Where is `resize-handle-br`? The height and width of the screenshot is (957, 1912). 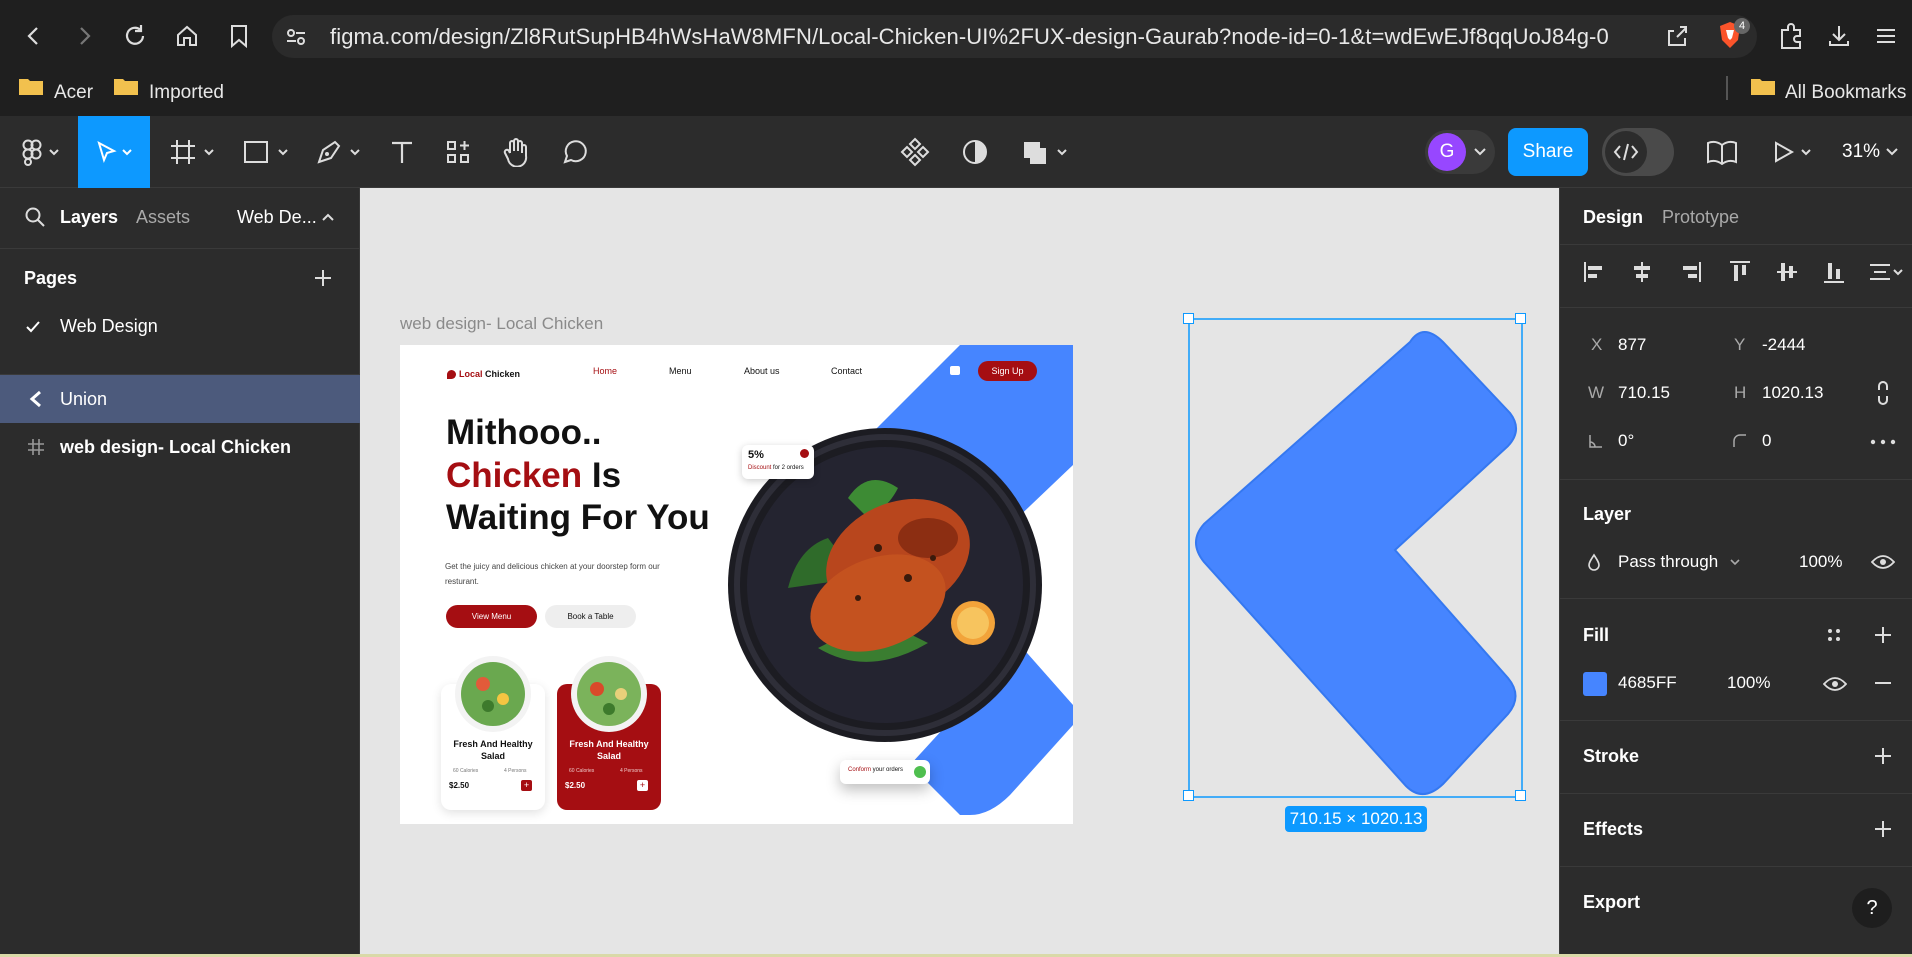
resize-handle-br is located at coordinates (1520, 795).